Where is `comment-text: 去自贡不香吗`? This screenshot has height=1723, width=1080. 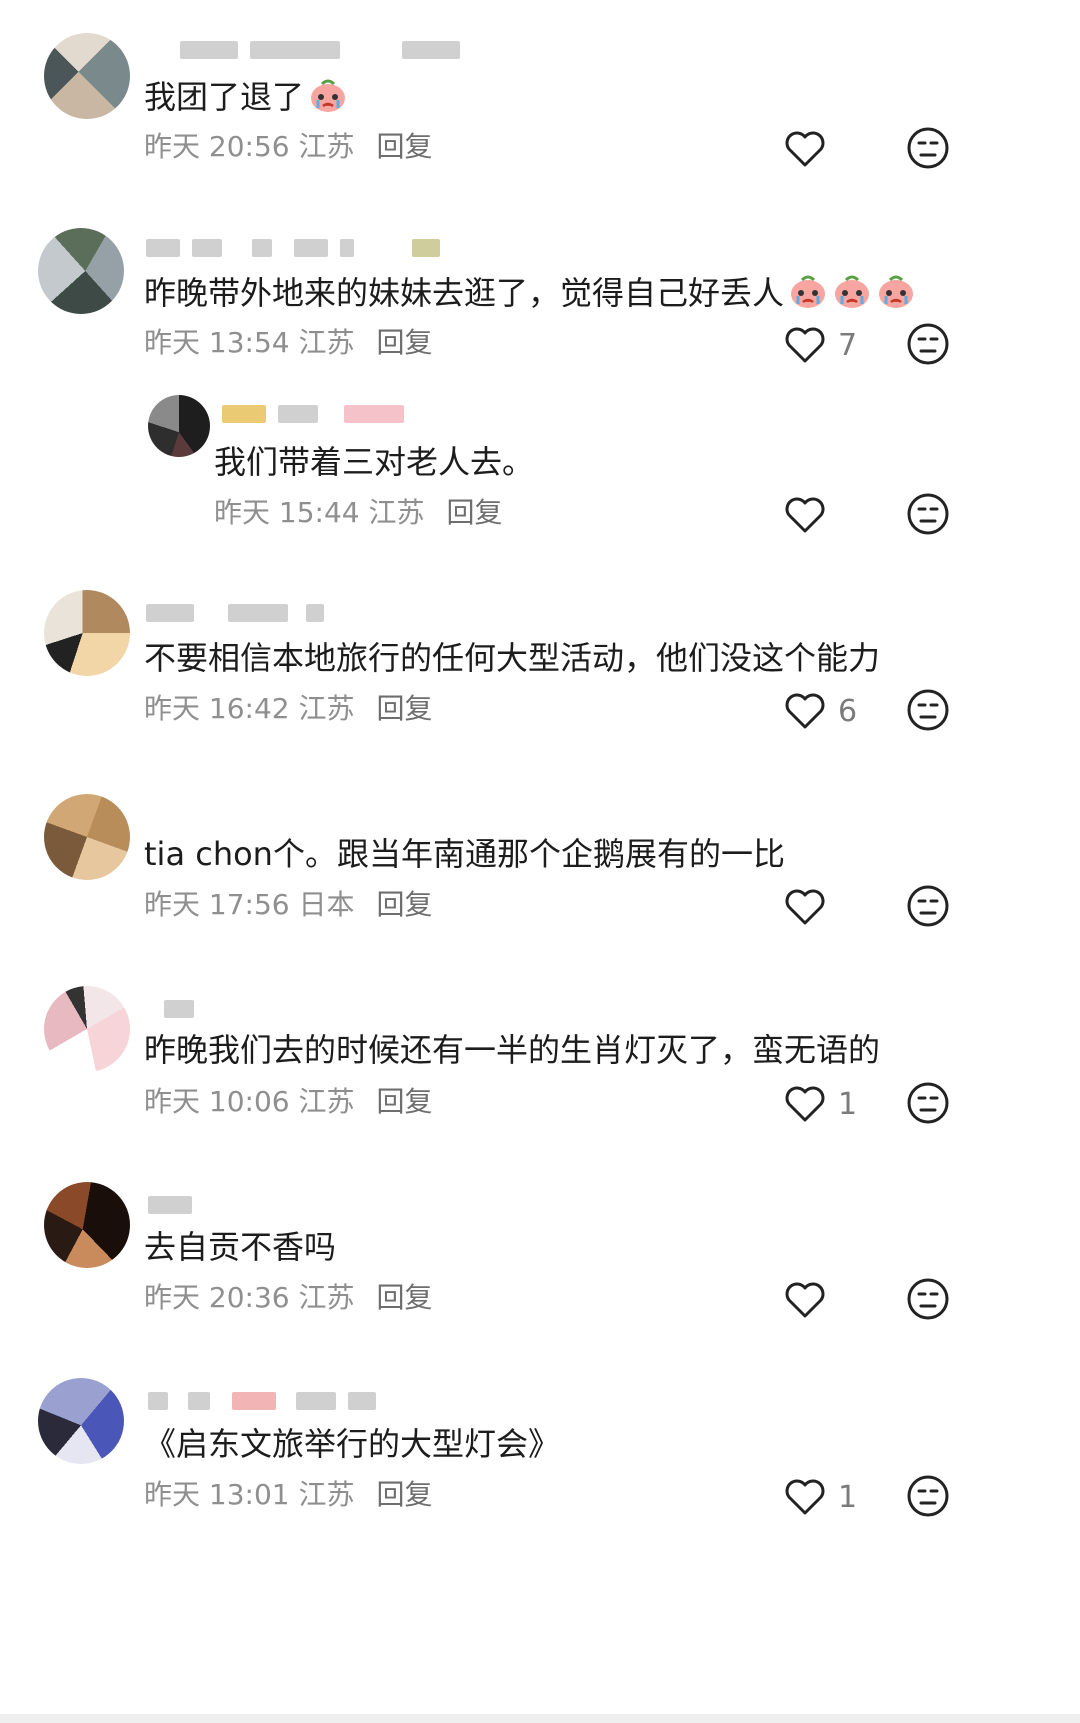 comment-text: 去自贡不香吗 is located at coordinates (240, 1247).